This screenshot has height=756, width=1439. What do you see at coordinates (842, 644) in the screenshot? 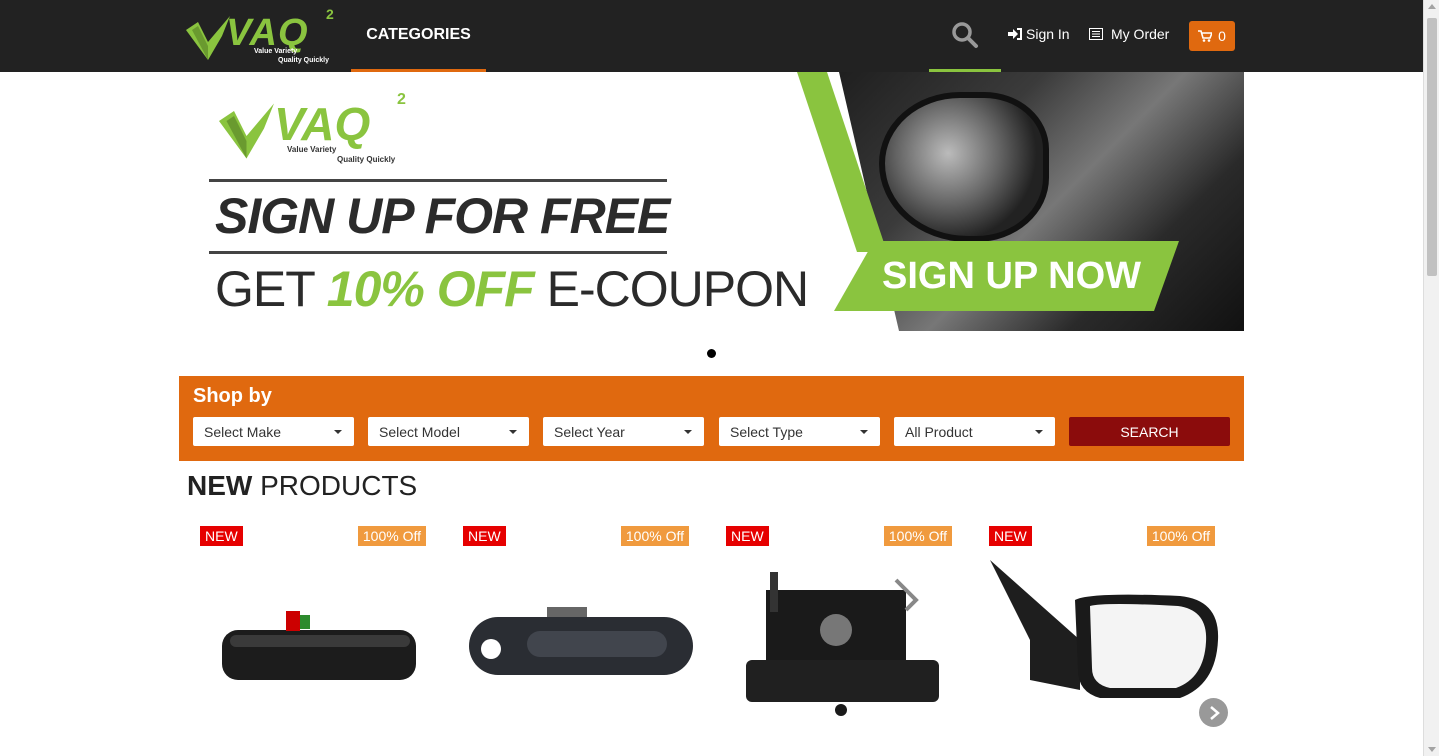
I see `tailgate-latch-icon` at bounding box center [842, 644].